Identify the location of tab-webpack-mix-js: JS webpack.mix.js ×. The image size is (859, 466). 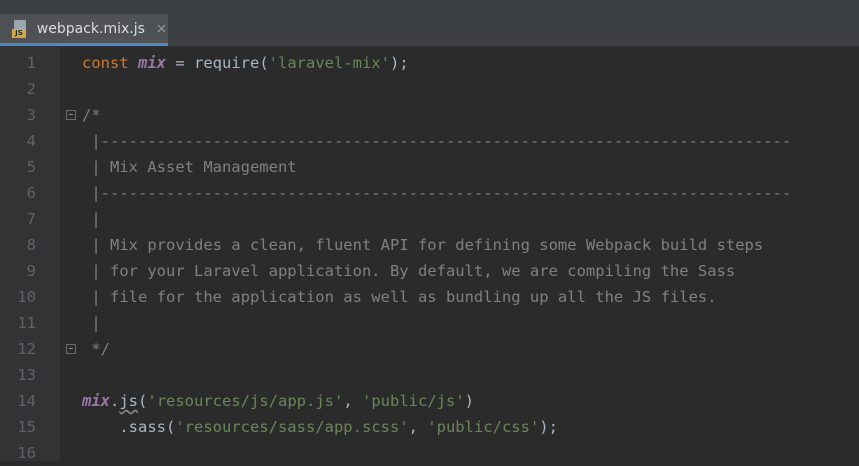
(84, 30).